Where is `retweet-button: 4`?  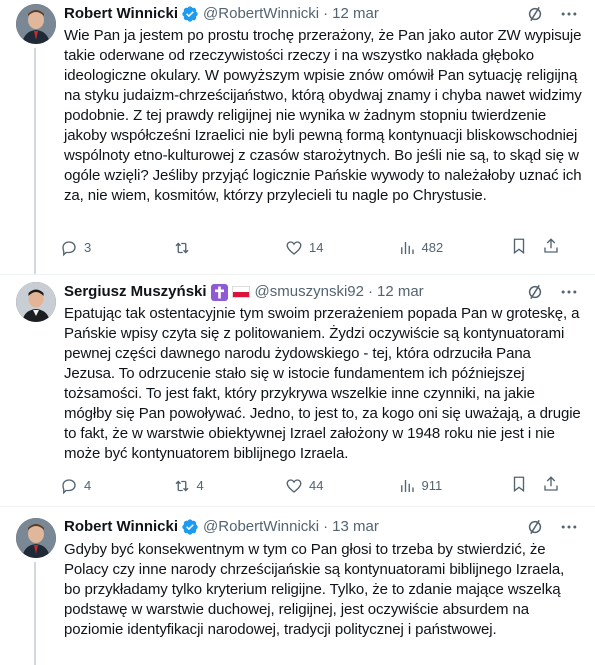 retweet-button: 4 is located at coordinates (203, 486).